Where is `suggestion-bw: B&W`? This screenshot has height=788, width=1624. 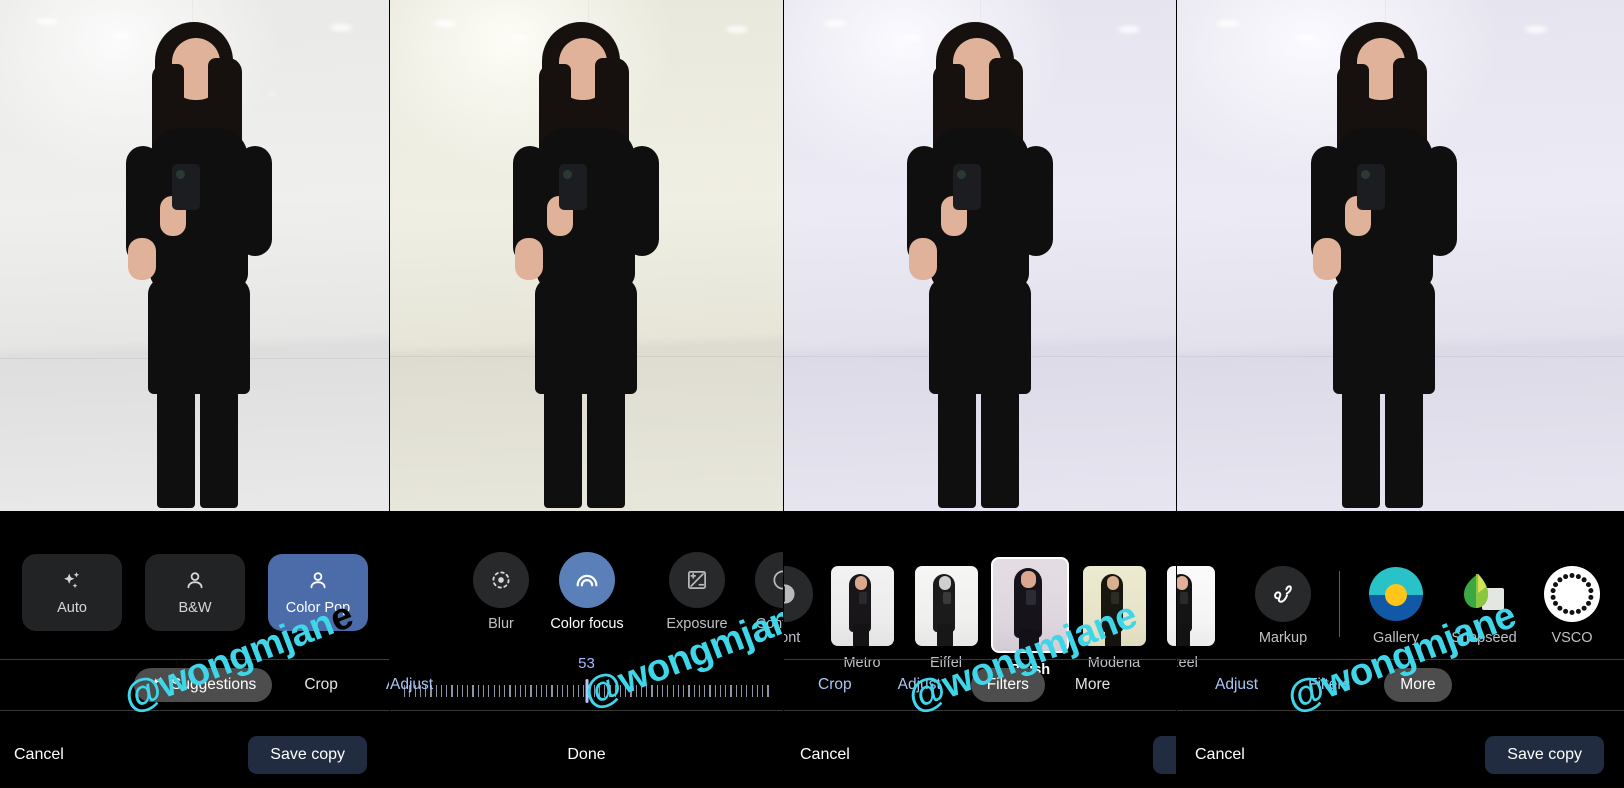
suggestion-bw: B&W is located at coordinates (195, 592).